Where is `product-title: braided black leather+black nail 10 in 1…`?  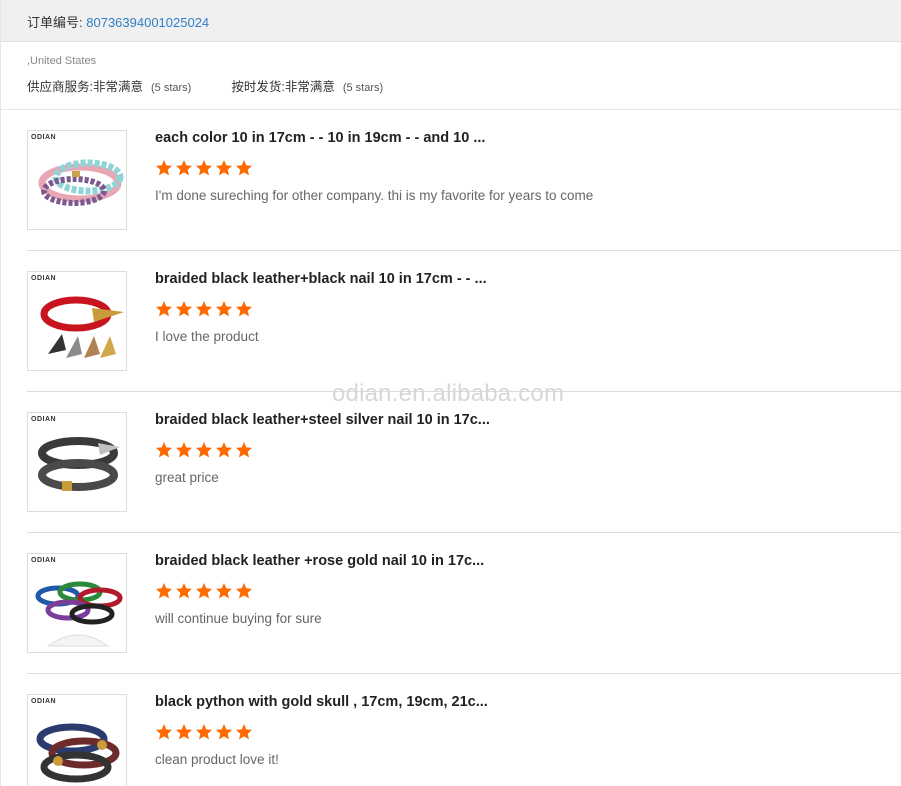 product-title: braided black leather+black nail 10 in 1… is located at coordinates (335, 279).